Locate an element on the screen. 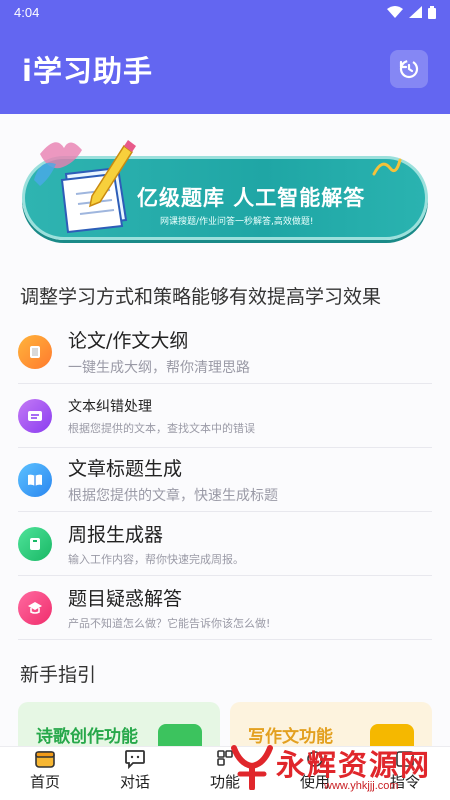 This screenshot has height=800, width=450. tool-title: 论文/作文大纲 is located at coordinates (128, 341).